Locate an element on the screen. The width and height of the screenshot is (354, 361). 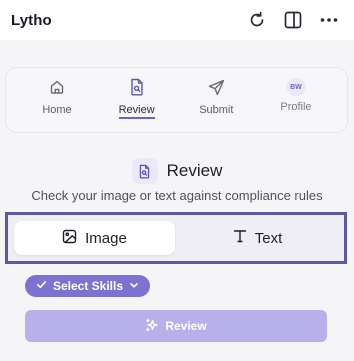
nav-label-submit: Submit is located at coordinates (216, 110).